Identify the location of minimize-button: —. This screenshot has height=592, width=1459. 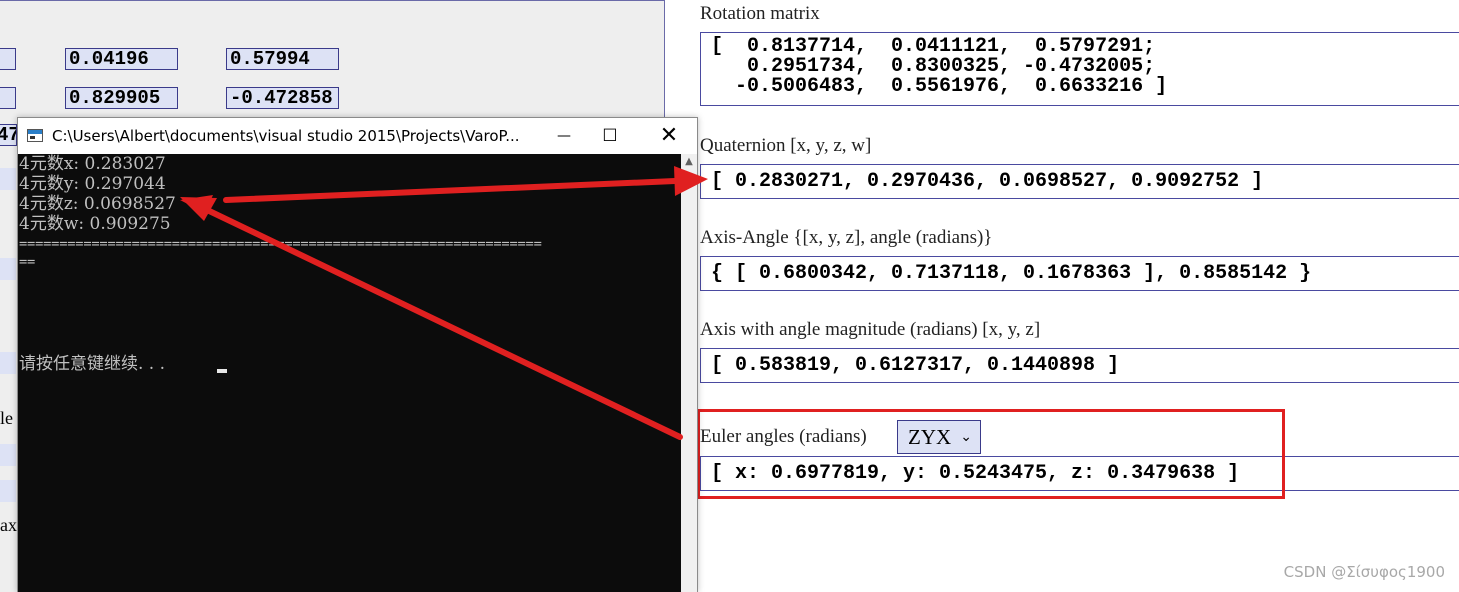
(564, 136).